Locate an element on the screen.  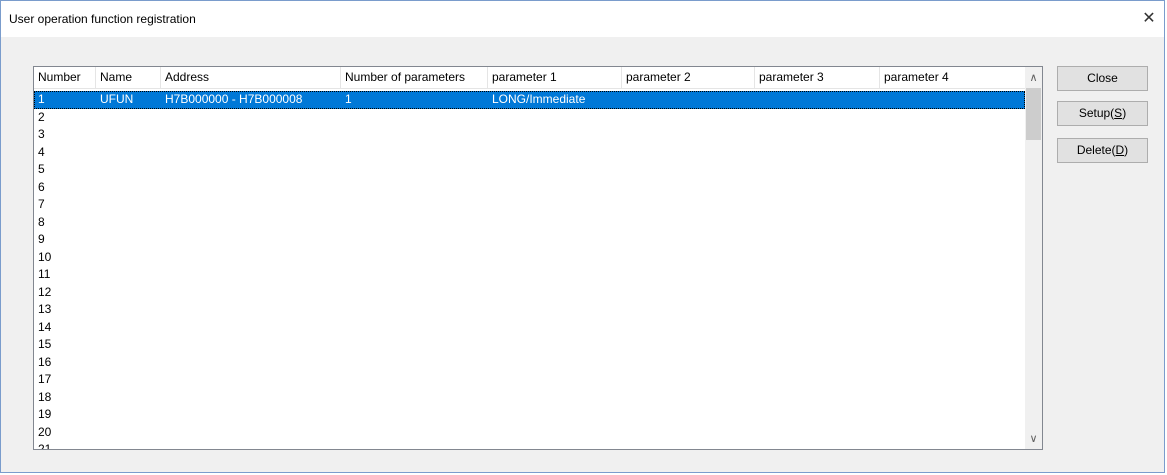
table-row: 21 is located at coordinates (530, 445).